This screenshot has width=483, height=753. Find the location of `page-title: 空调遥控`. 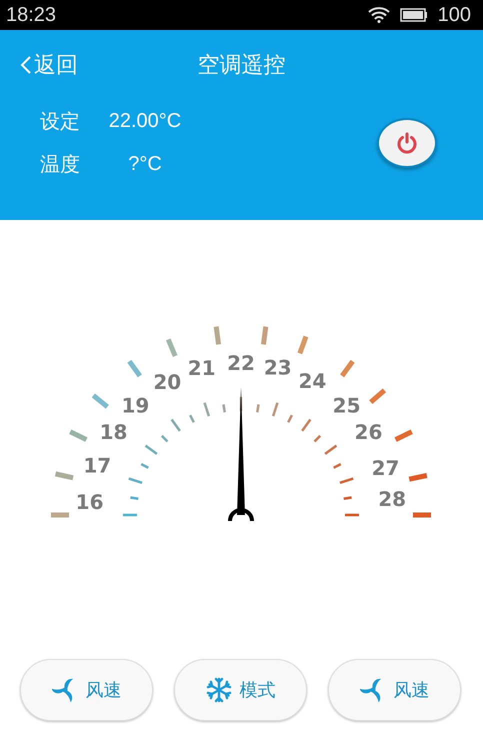

page-title: 空调遥控 is located at coordinates (242, 66).